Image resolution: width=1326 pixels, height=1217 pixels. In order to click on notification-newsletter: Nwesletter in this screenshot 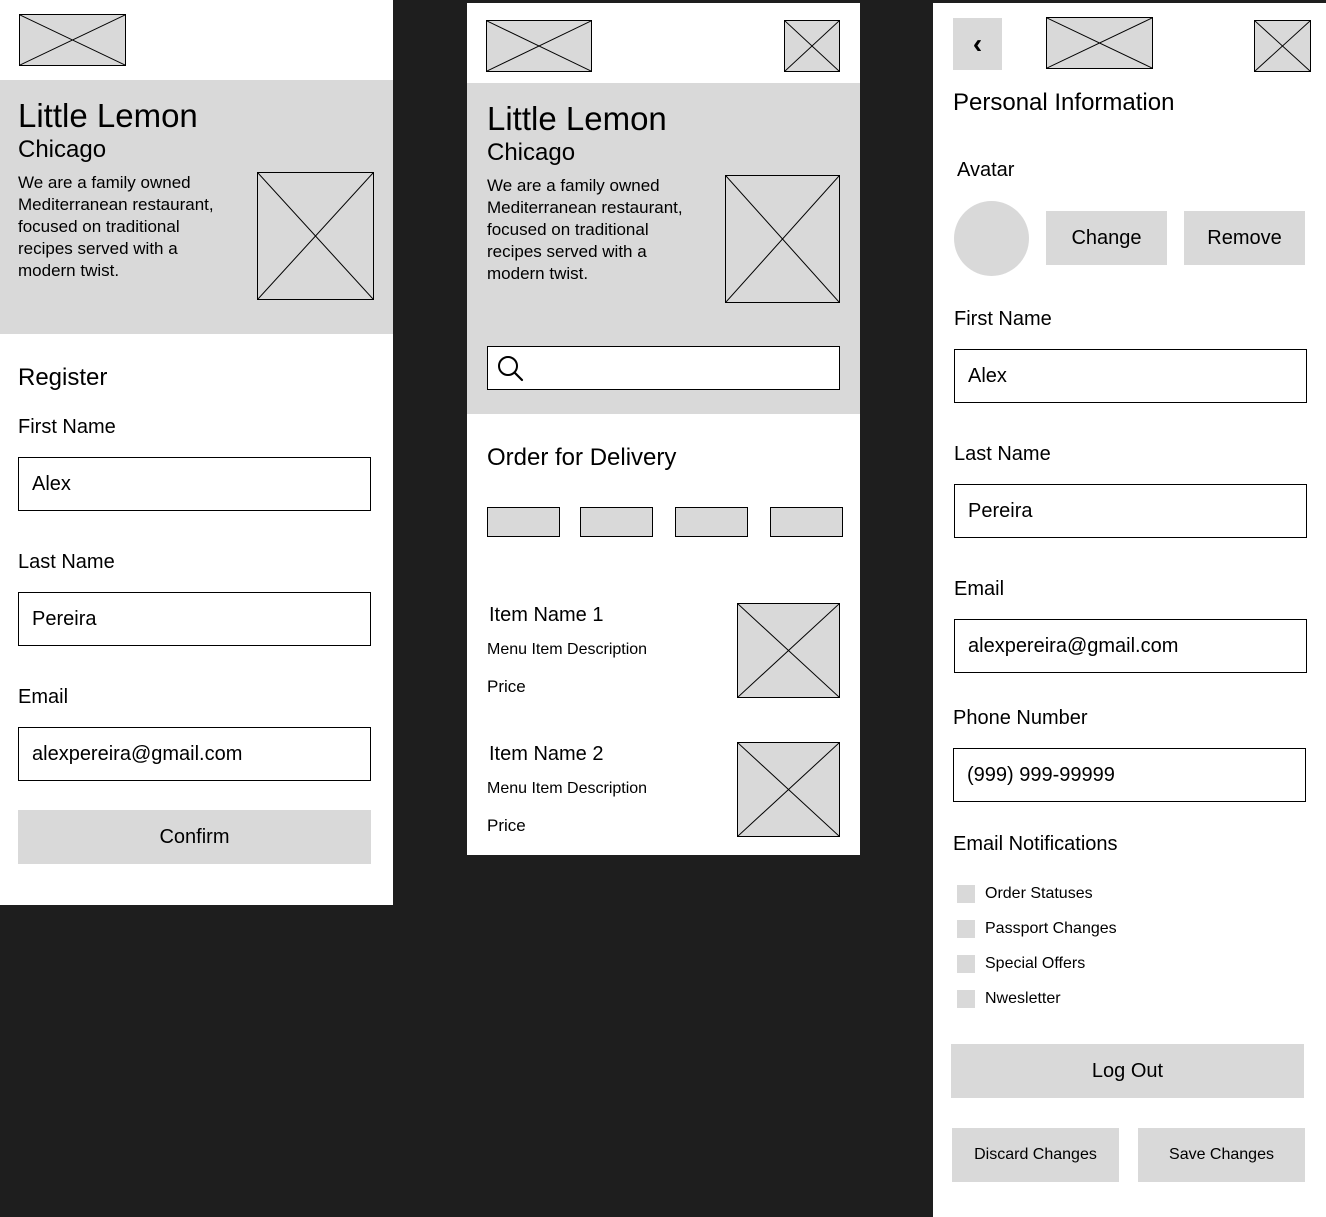, I will do `click(1009, 999)`.